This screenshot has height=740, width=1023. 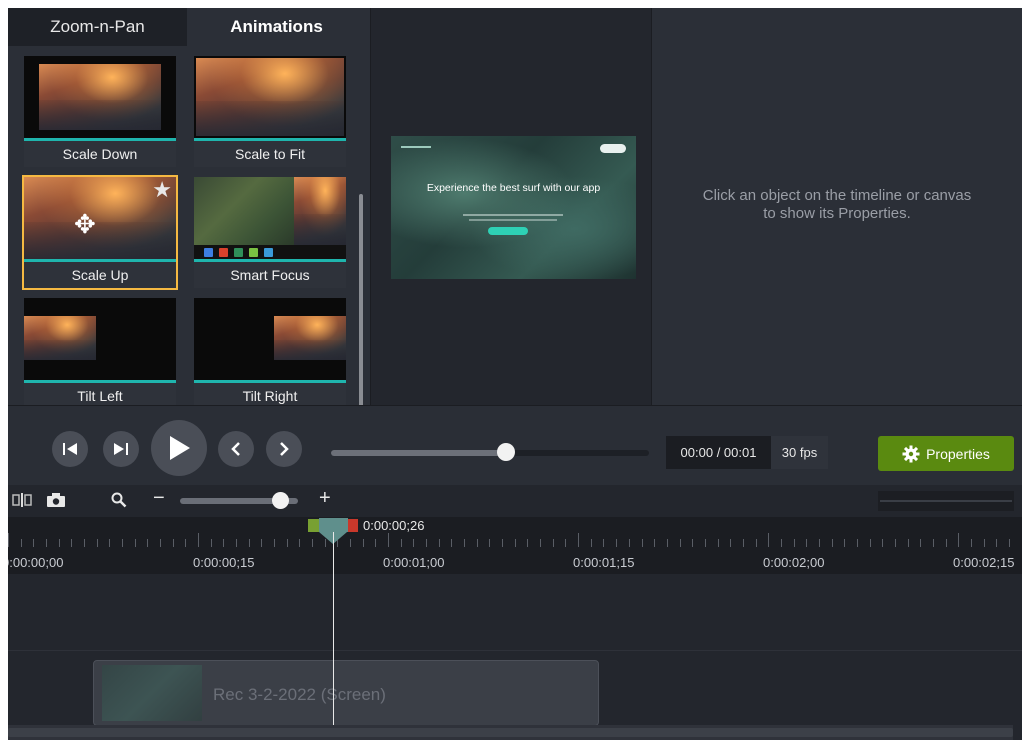 I want to click on ruler-label: 0:00:01;00, so click(x=414, y=562).